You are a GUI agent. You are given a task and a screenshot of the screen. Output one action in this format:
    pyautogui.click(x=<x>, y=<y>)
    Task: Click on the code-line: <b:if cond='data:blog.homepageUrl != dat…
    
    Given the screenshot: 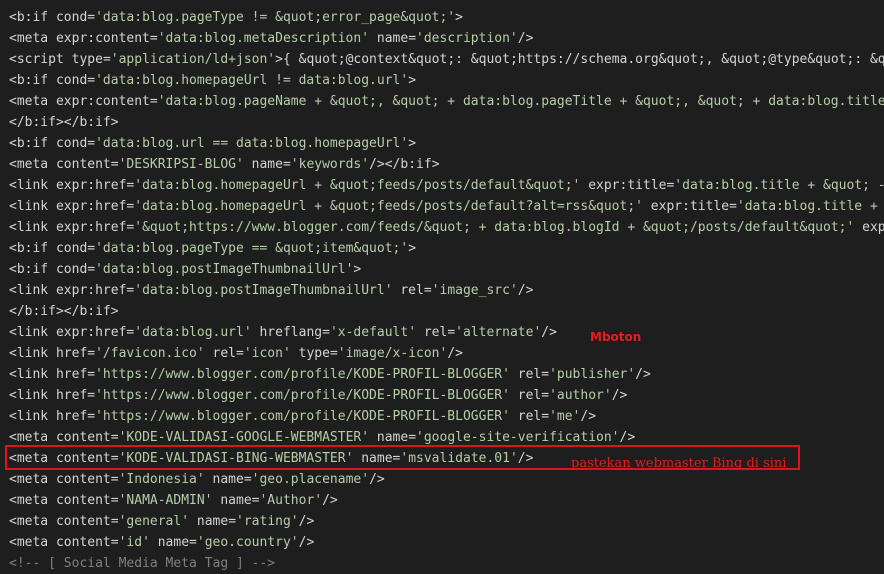 What is the action you would take?
    pyautogui.click(x=213, y=80)
    